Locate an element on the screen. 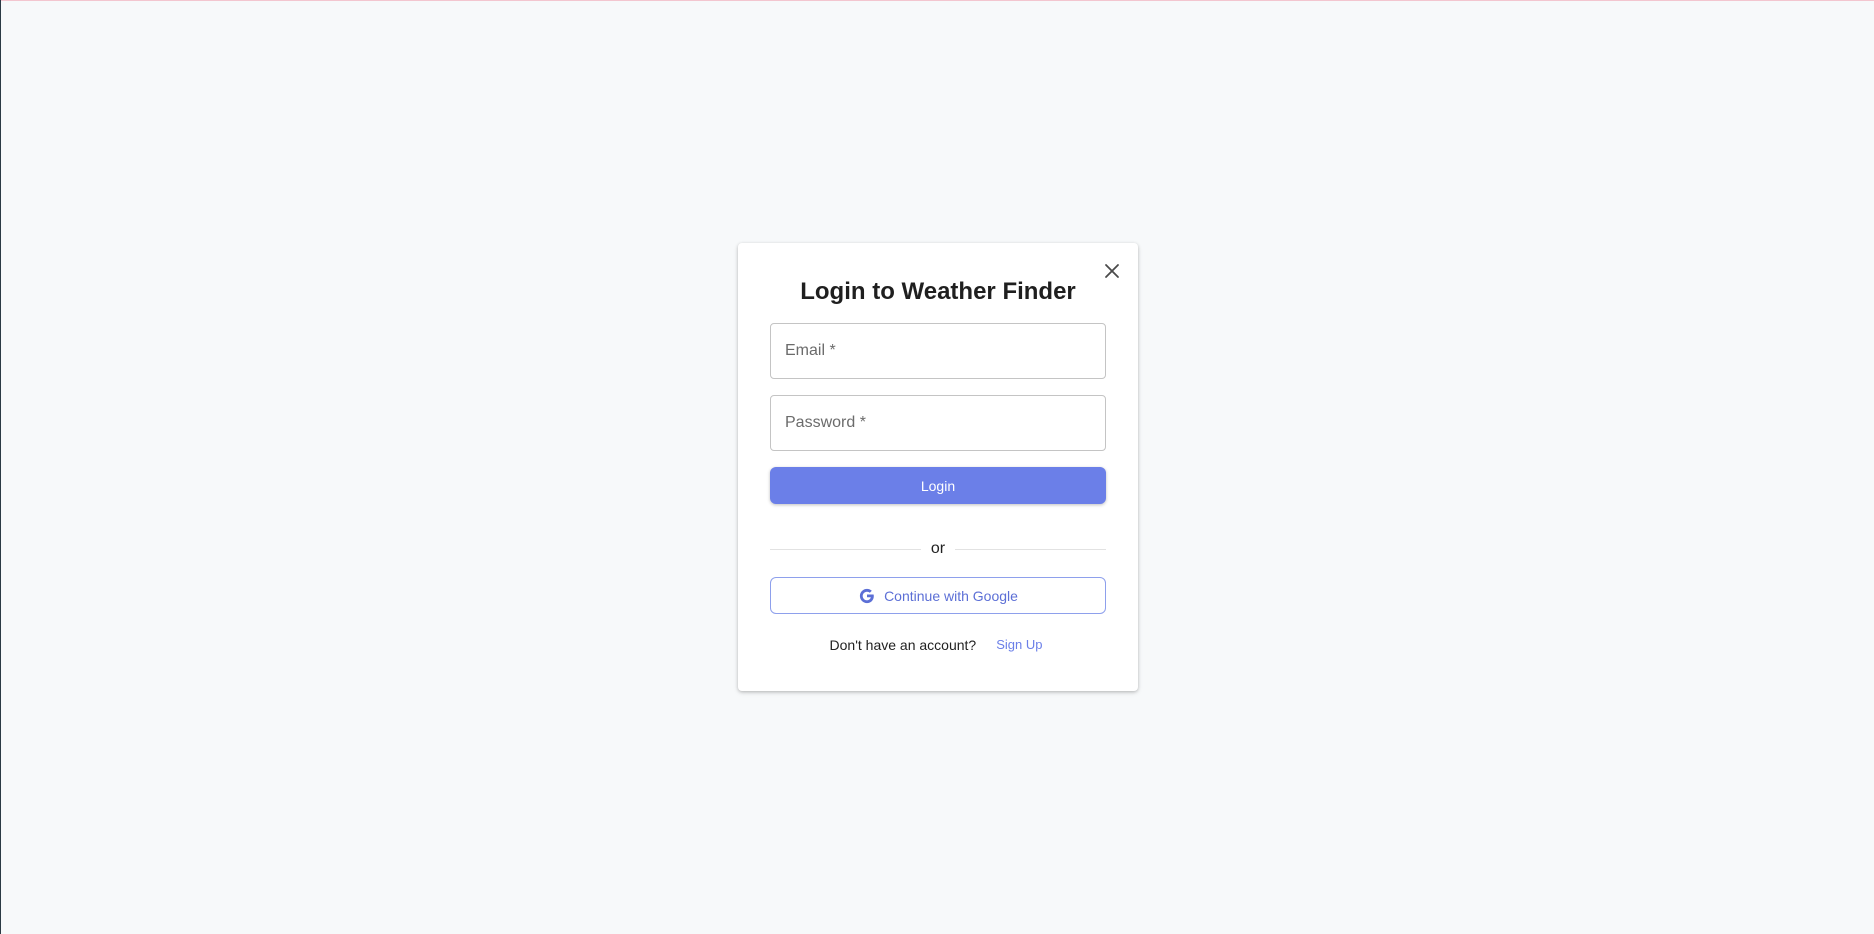 The image size is (1874, 934). google-g-icon is located at coordinates (867, 596).